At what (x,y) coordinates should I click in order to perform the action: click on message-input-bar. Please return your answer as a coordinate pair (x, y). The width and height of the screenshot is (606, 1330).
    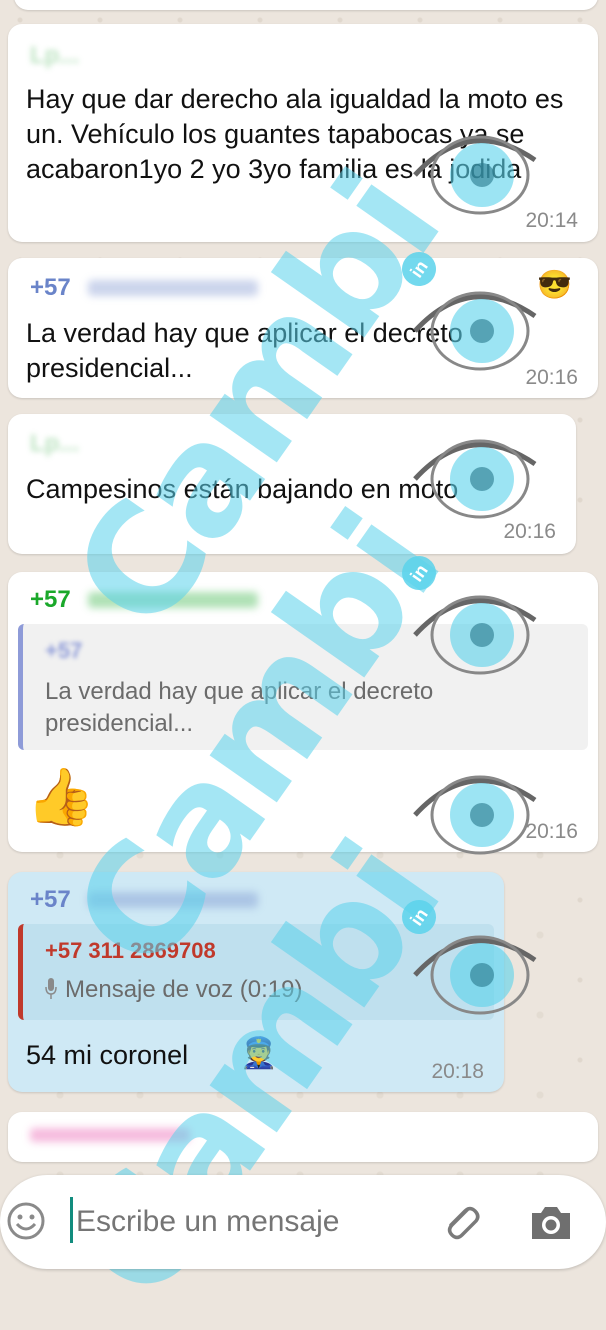
    Looking at the image, I should click on (303, 1222).